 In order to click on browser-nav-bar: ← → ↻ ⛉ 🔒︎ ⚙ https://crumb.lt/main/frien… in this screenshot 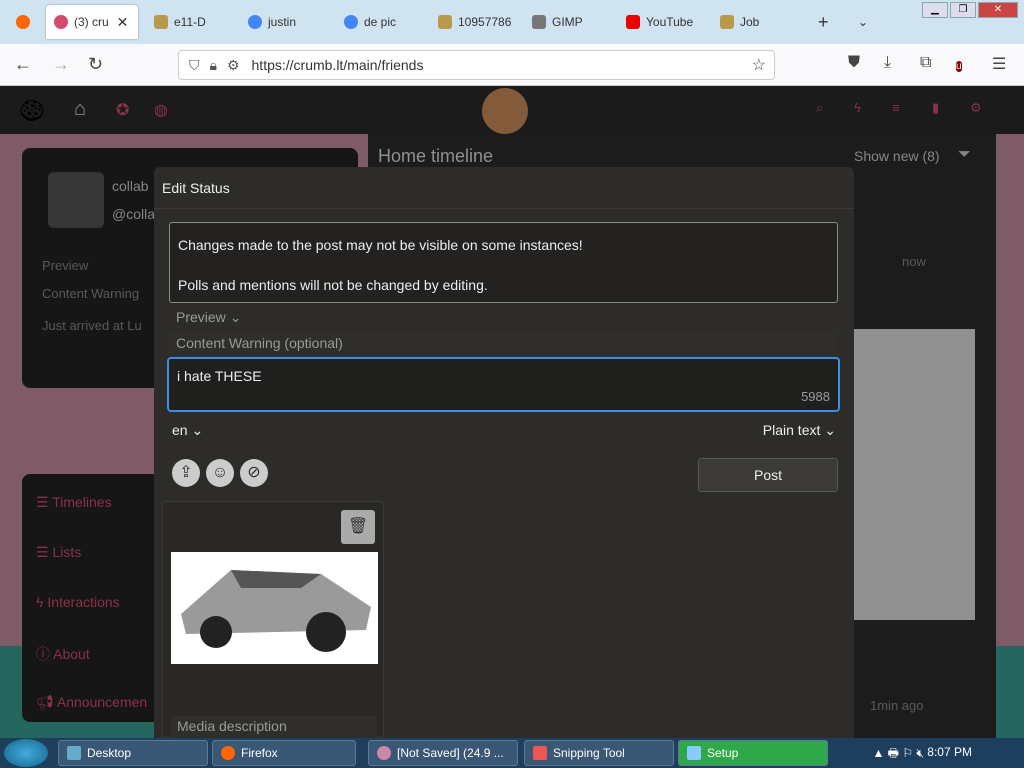, I will do `click(512, 65)`.